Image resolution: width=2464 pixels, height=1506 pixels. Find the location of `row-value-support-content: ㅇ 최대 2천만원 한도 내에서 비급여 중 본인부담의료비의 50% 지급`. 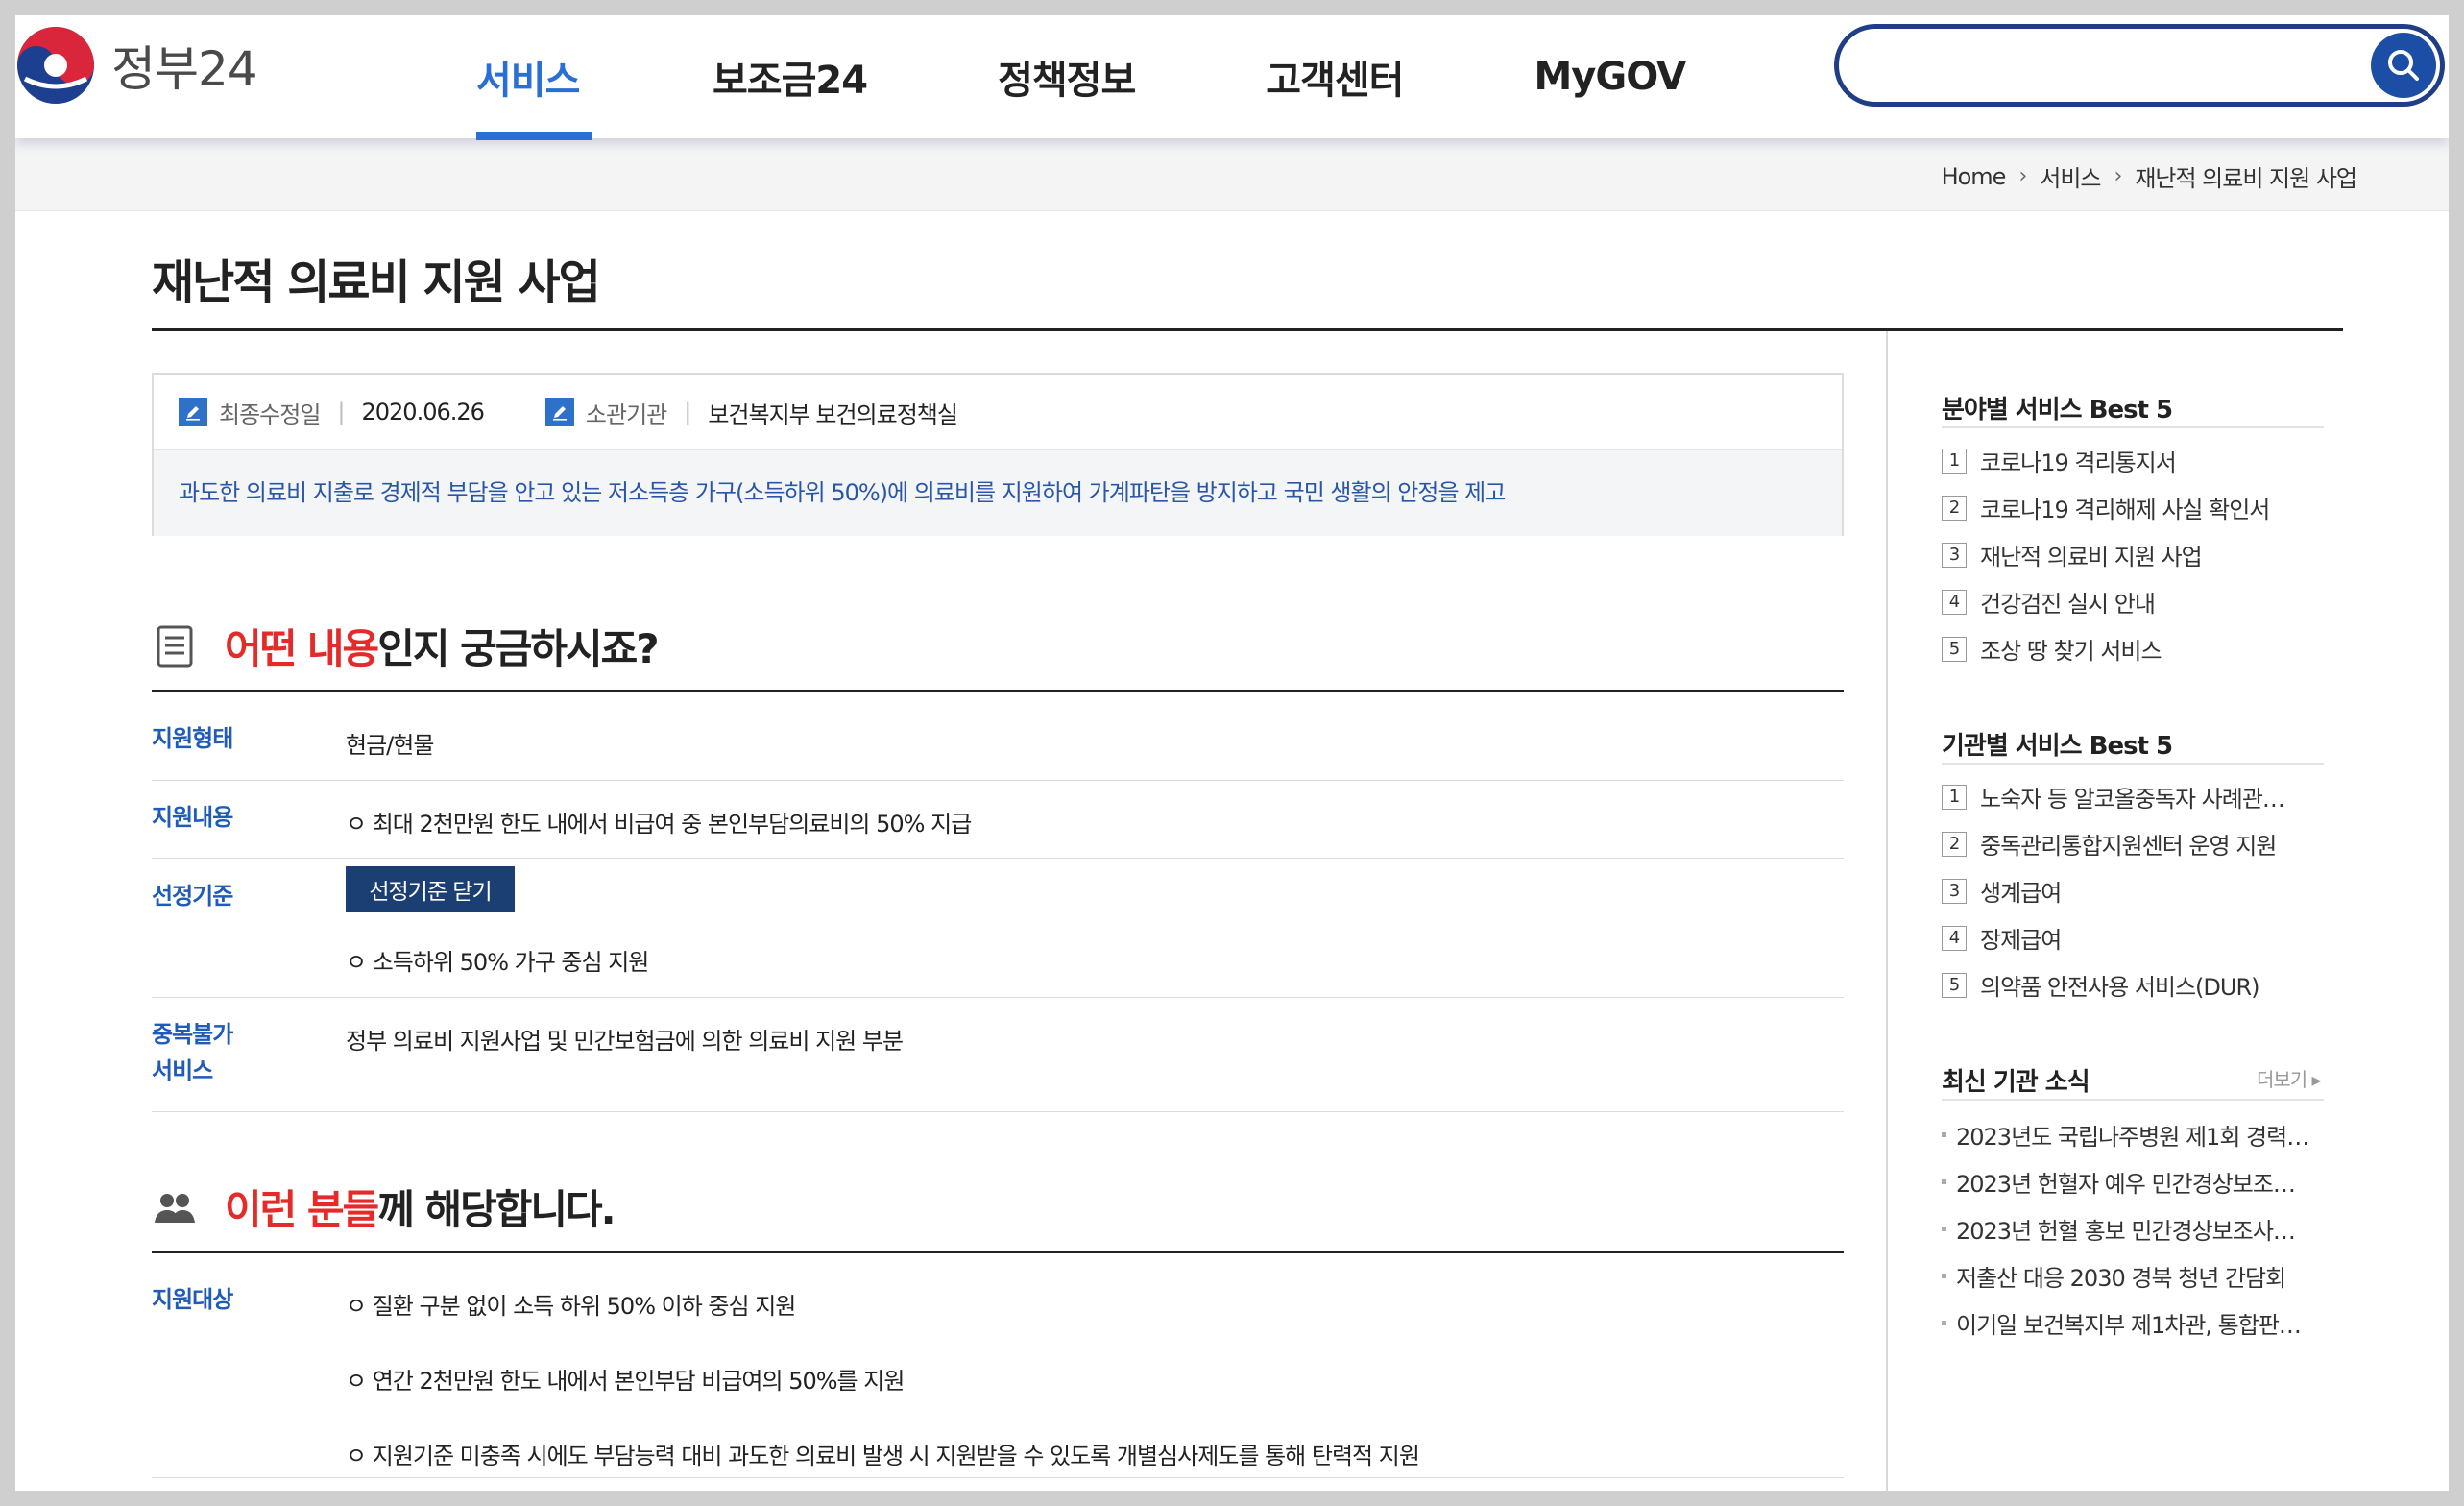

row-value-support-content: ㅇ 최대 2천만원 한도 내에서 비급여 중 본인부담의료비의 50% 지급 is located at coordinates (659, 824).